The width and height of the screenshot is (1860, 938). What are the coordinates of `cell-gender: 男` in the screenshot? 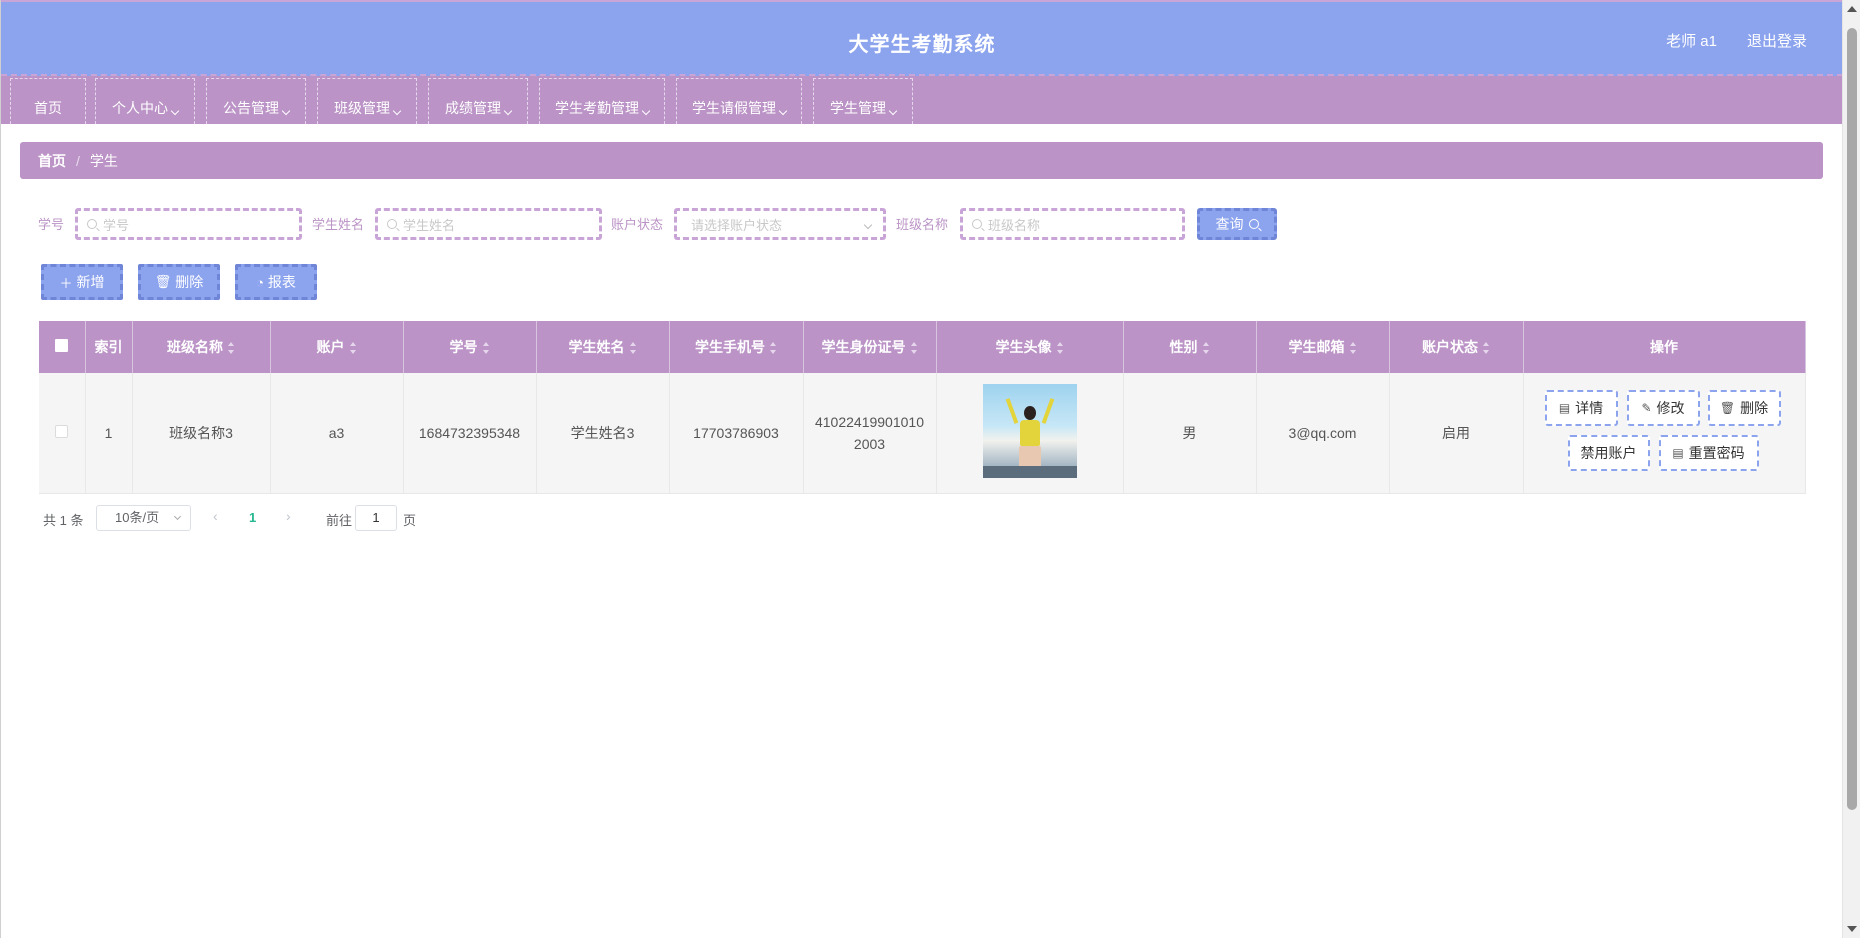 It's located at (1190, 433).